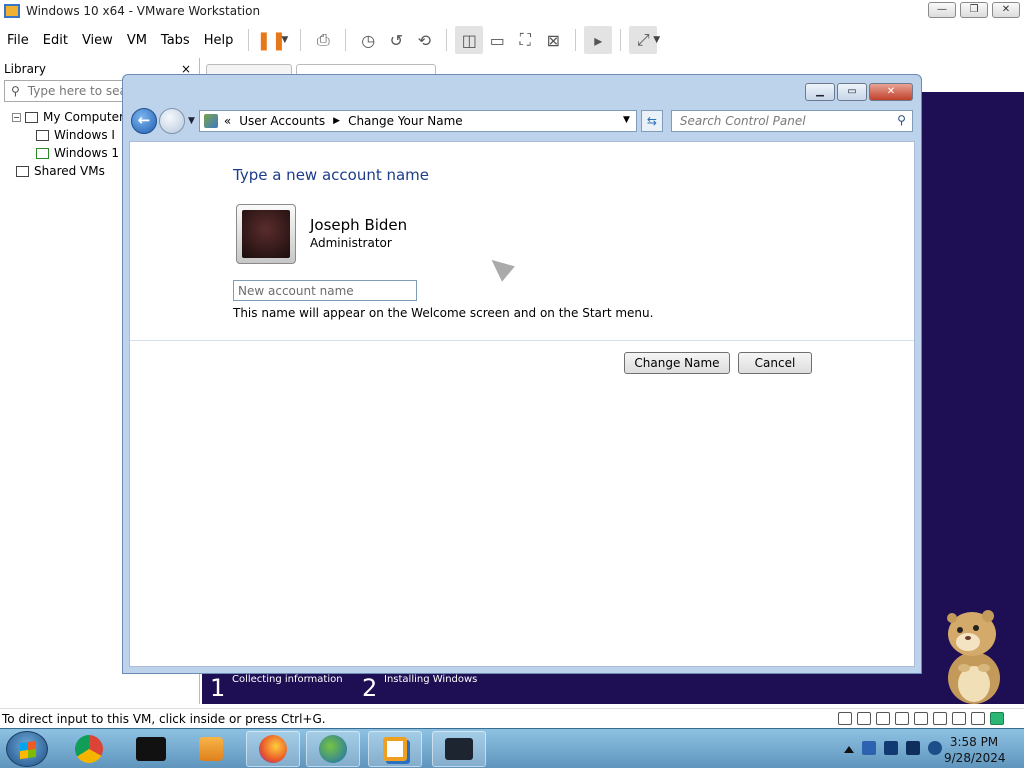 This screenshot has width=1024, height=768. What do you see at coordinates (87, 153) in the screenshot?
I see `tree-label: Windows 1` at bounding box center [87, 153].